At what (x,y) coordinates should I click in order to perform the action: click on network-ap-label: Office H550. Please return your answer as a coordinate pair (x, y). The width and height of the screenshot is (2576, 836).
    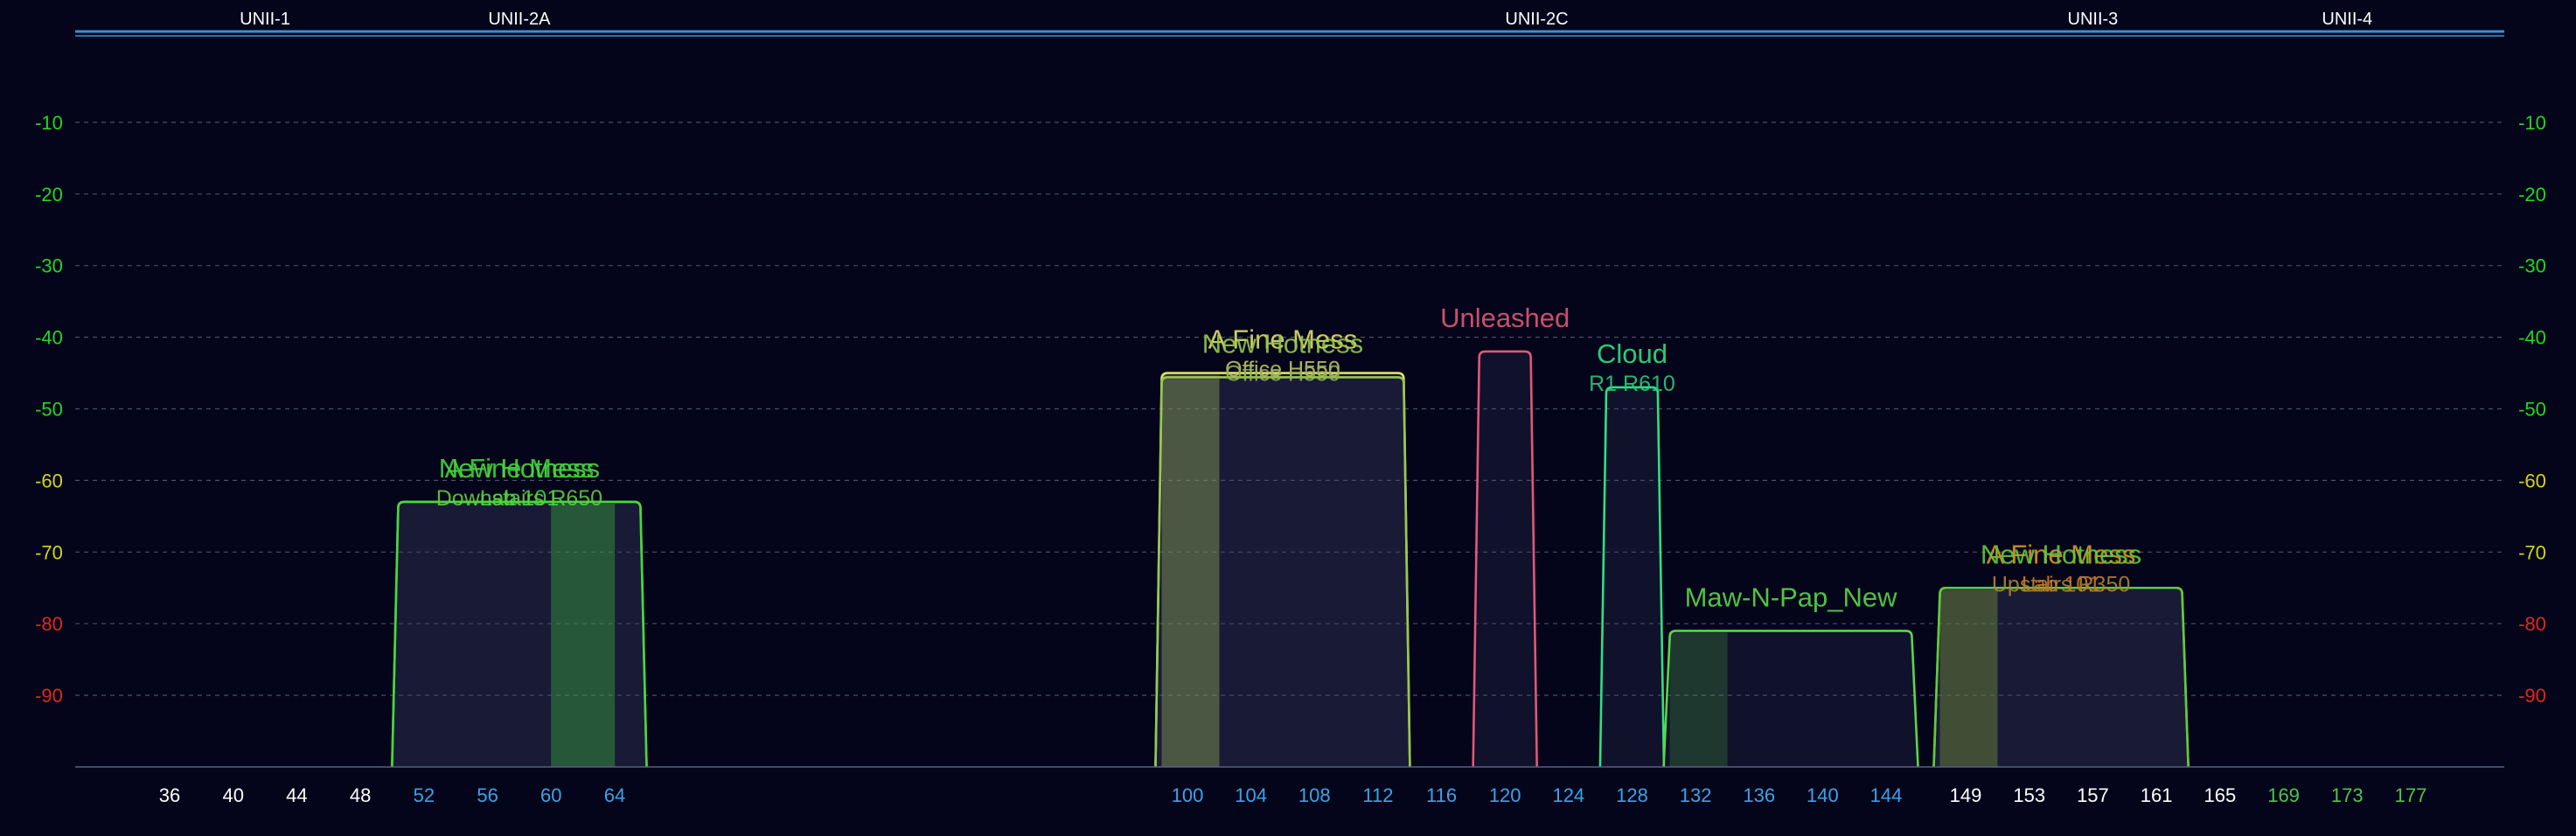
    Looking at the image, I should click on (1282, 373).